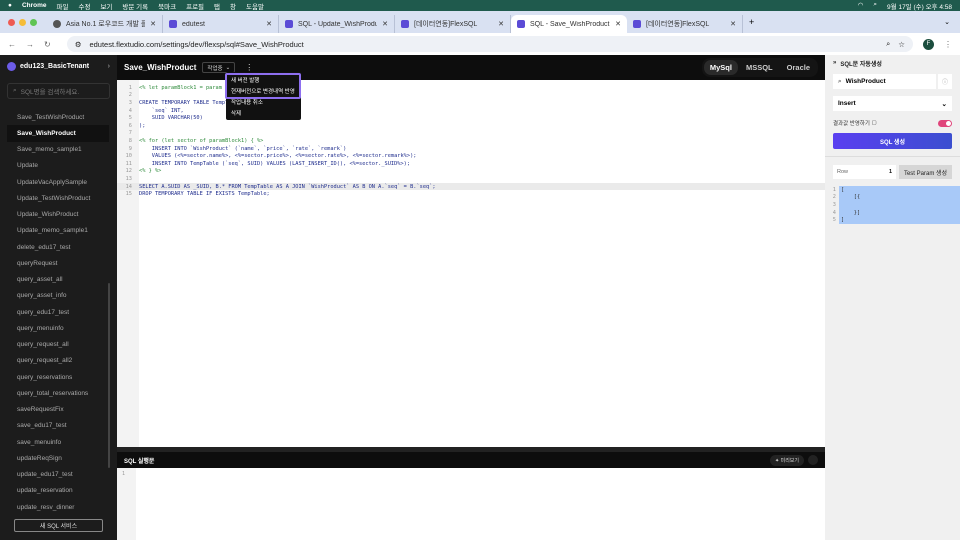  I want to click on browser-tab: Asia No.1 로우코드 개발 플랫폼 | ✕, so click(105, 24).